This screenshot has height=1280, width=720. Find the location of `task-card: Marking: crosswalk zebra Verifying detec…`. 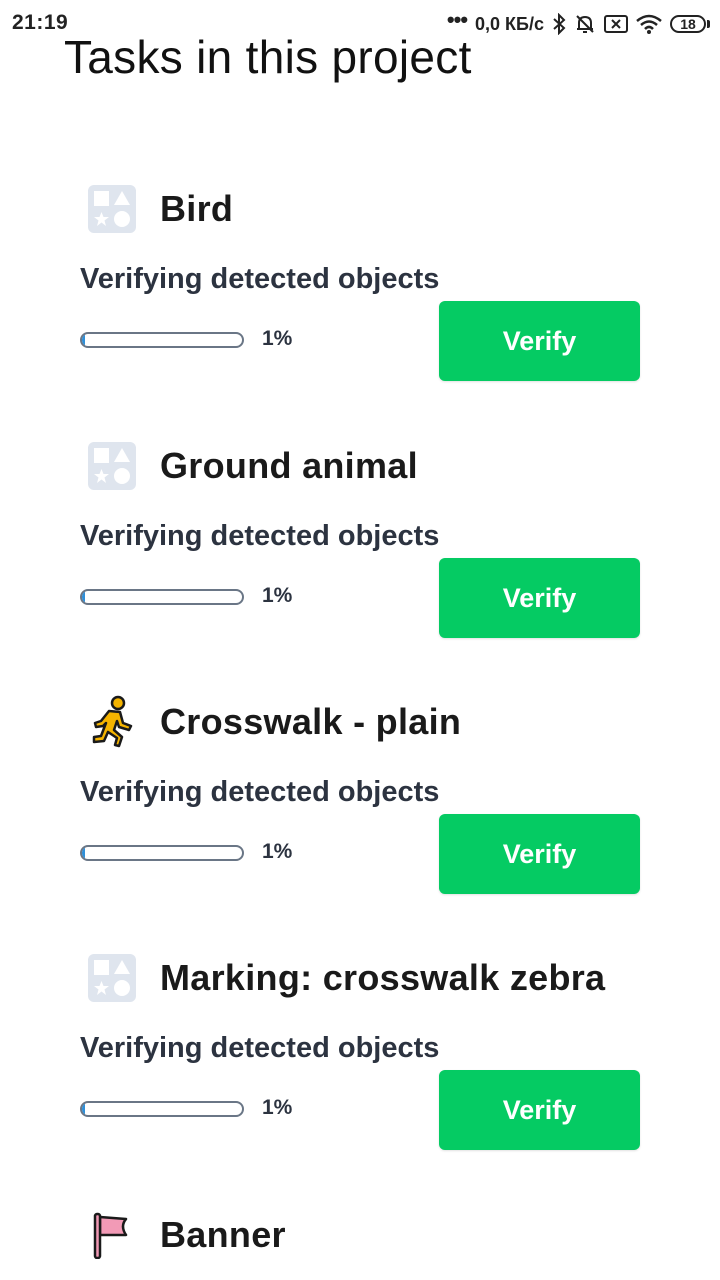

task-card: Marking: crosswalk zebra Verifying detec… is located at coordinates (360, 1065).